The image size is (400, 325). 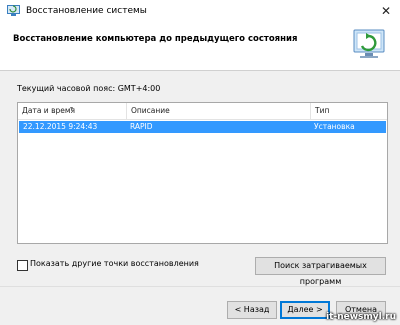 What do you see at coordinates (200, 11) in the screenshot?
I see `title-bar: Восстановление системы ✕` at bounding box center [200, 11].